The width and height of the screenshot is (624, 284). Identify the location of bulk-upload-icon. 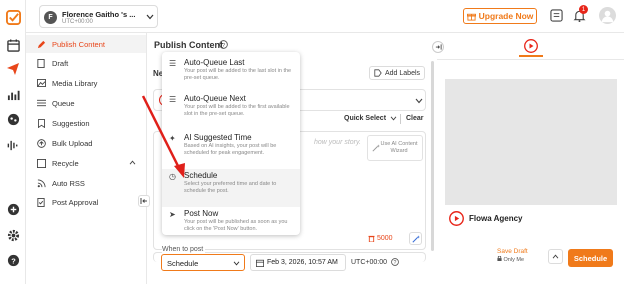
(41, 143).